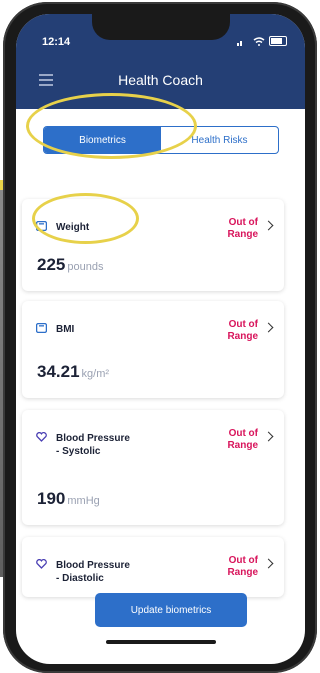 The height and width of the screenshot is (673, 320). I want to click on signal-icon, so click(239, 43).